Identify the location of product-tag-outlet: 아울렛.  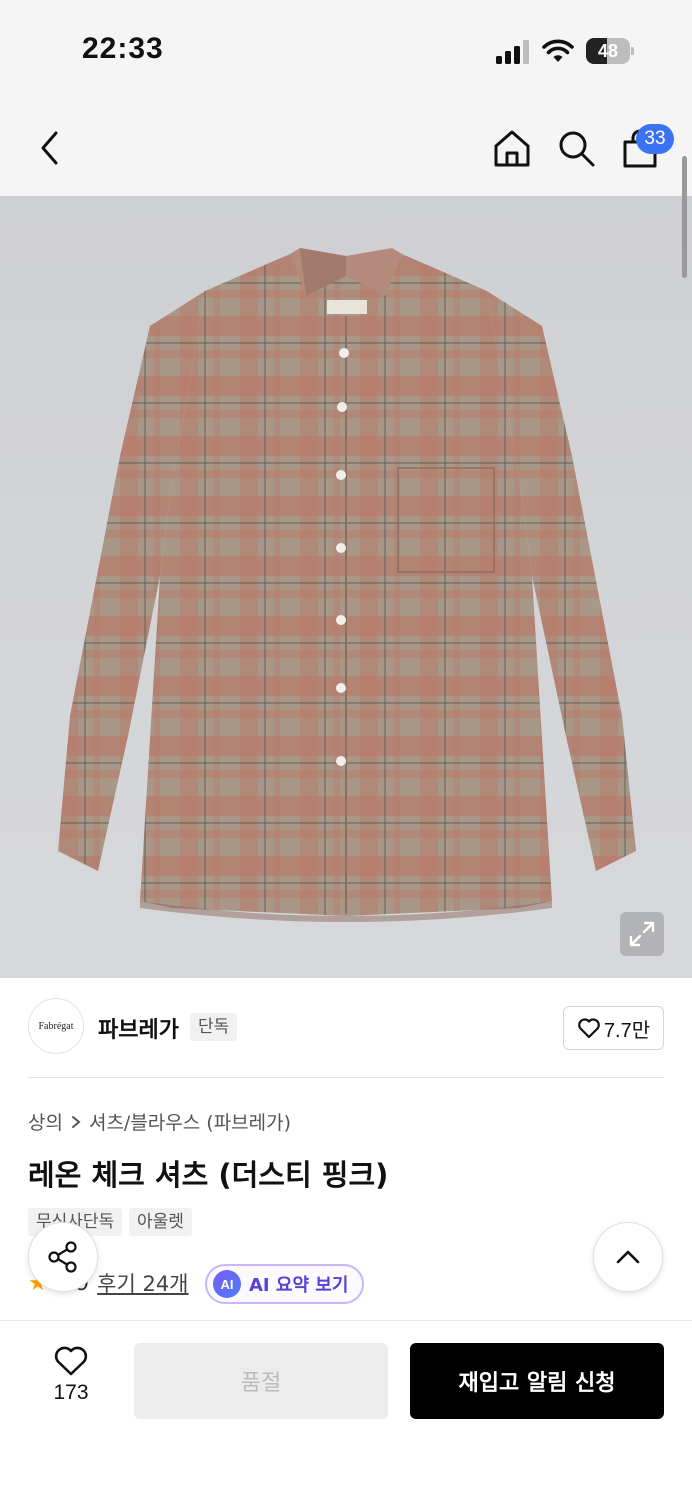
(160, 1222).